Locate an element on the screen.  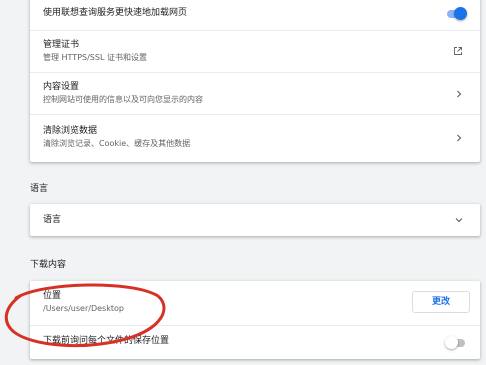
change-location-button: 更改 is located at coordinates (441, 302).